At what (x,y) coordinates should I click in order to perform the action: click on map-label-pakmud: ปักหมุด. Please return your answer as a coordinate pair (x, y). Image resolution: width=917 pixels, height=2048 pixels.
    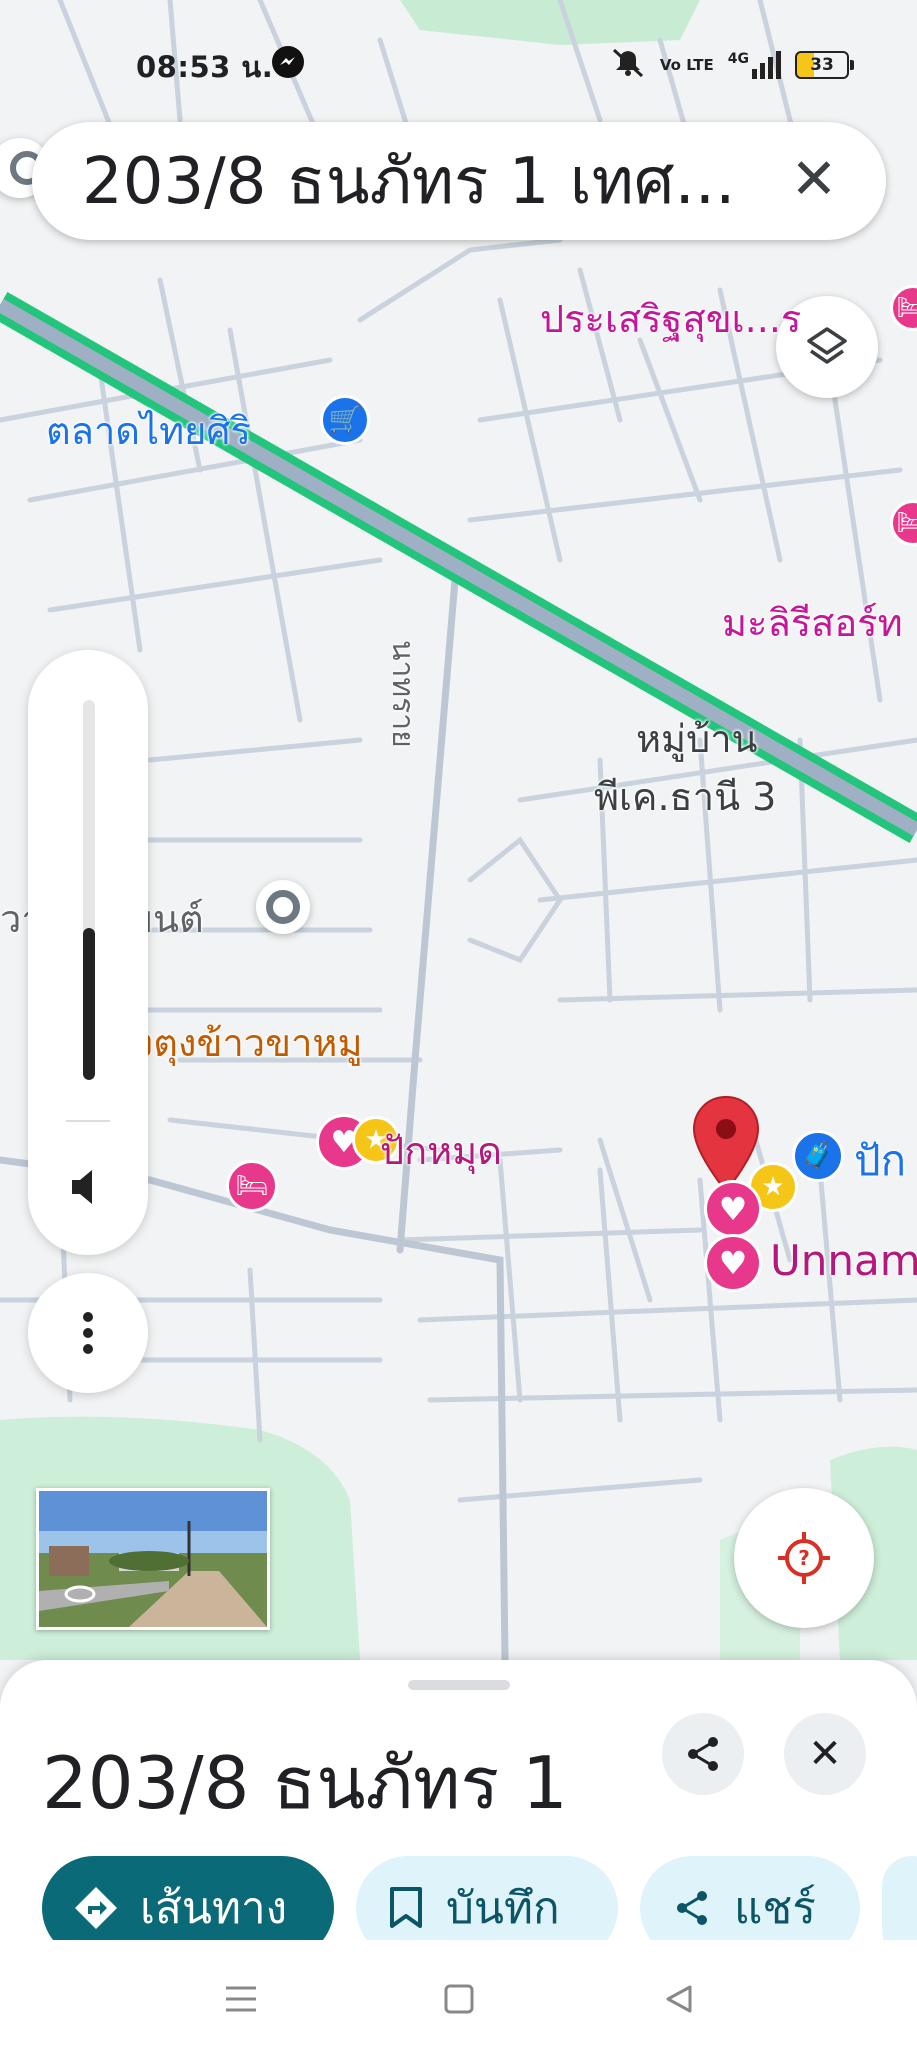
    Looking at the image, I should click on (441, 1150).